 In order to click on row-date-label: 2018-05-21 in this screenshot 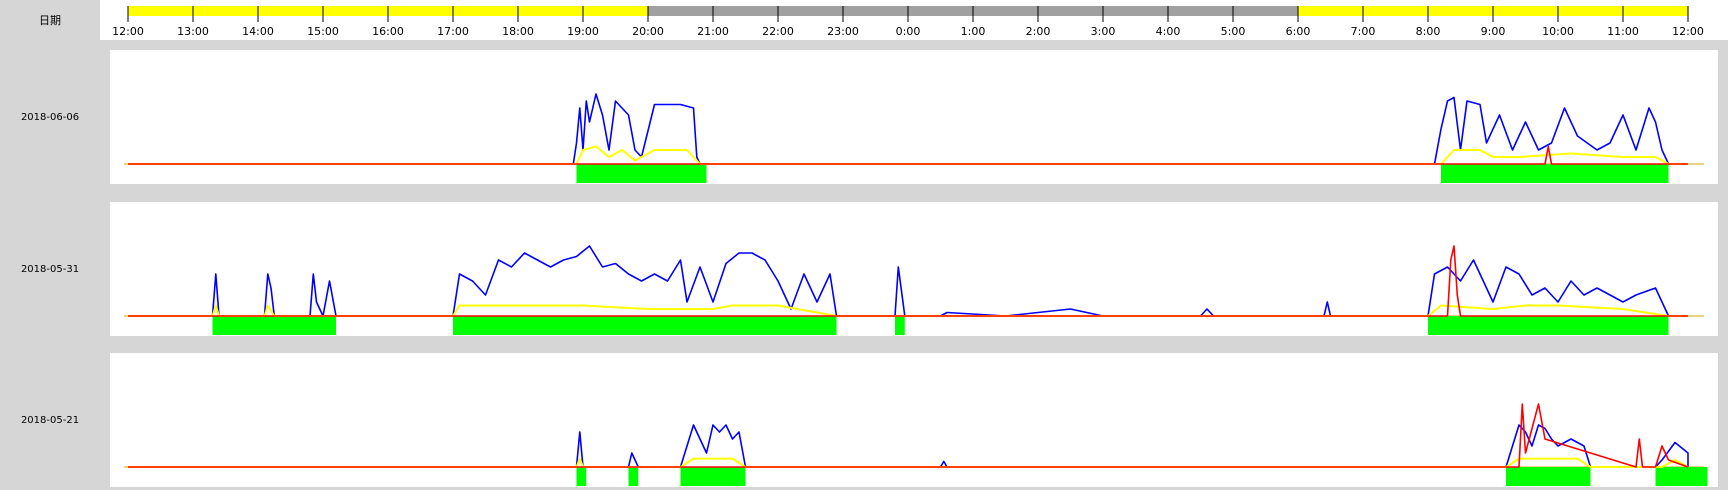, I will do `click(50, 420)`.